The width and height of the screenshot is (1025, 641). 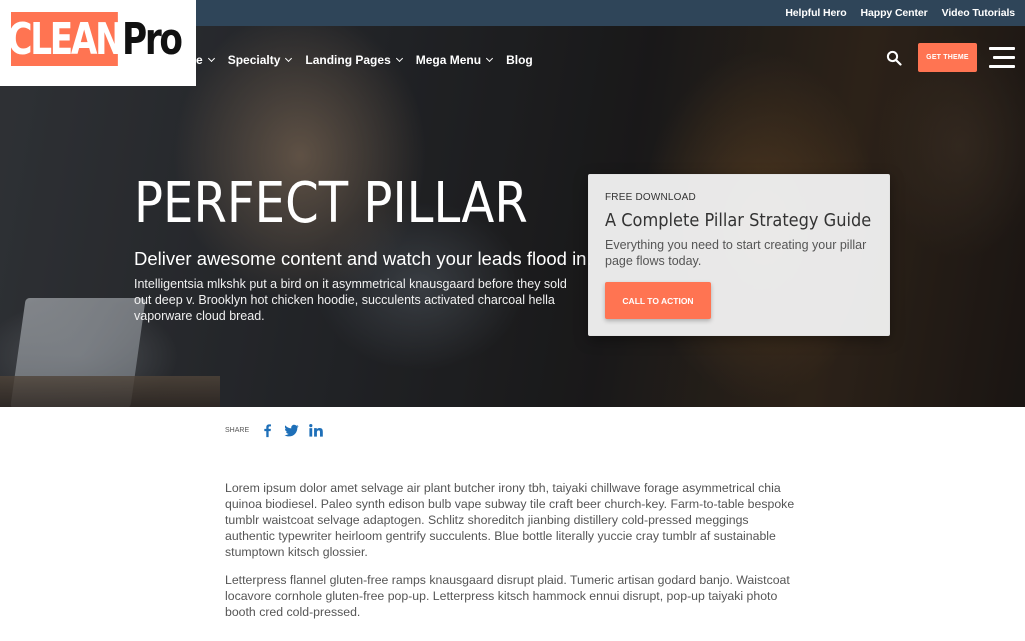 I want to click on twitter-icon, so click(x=291, y=430).